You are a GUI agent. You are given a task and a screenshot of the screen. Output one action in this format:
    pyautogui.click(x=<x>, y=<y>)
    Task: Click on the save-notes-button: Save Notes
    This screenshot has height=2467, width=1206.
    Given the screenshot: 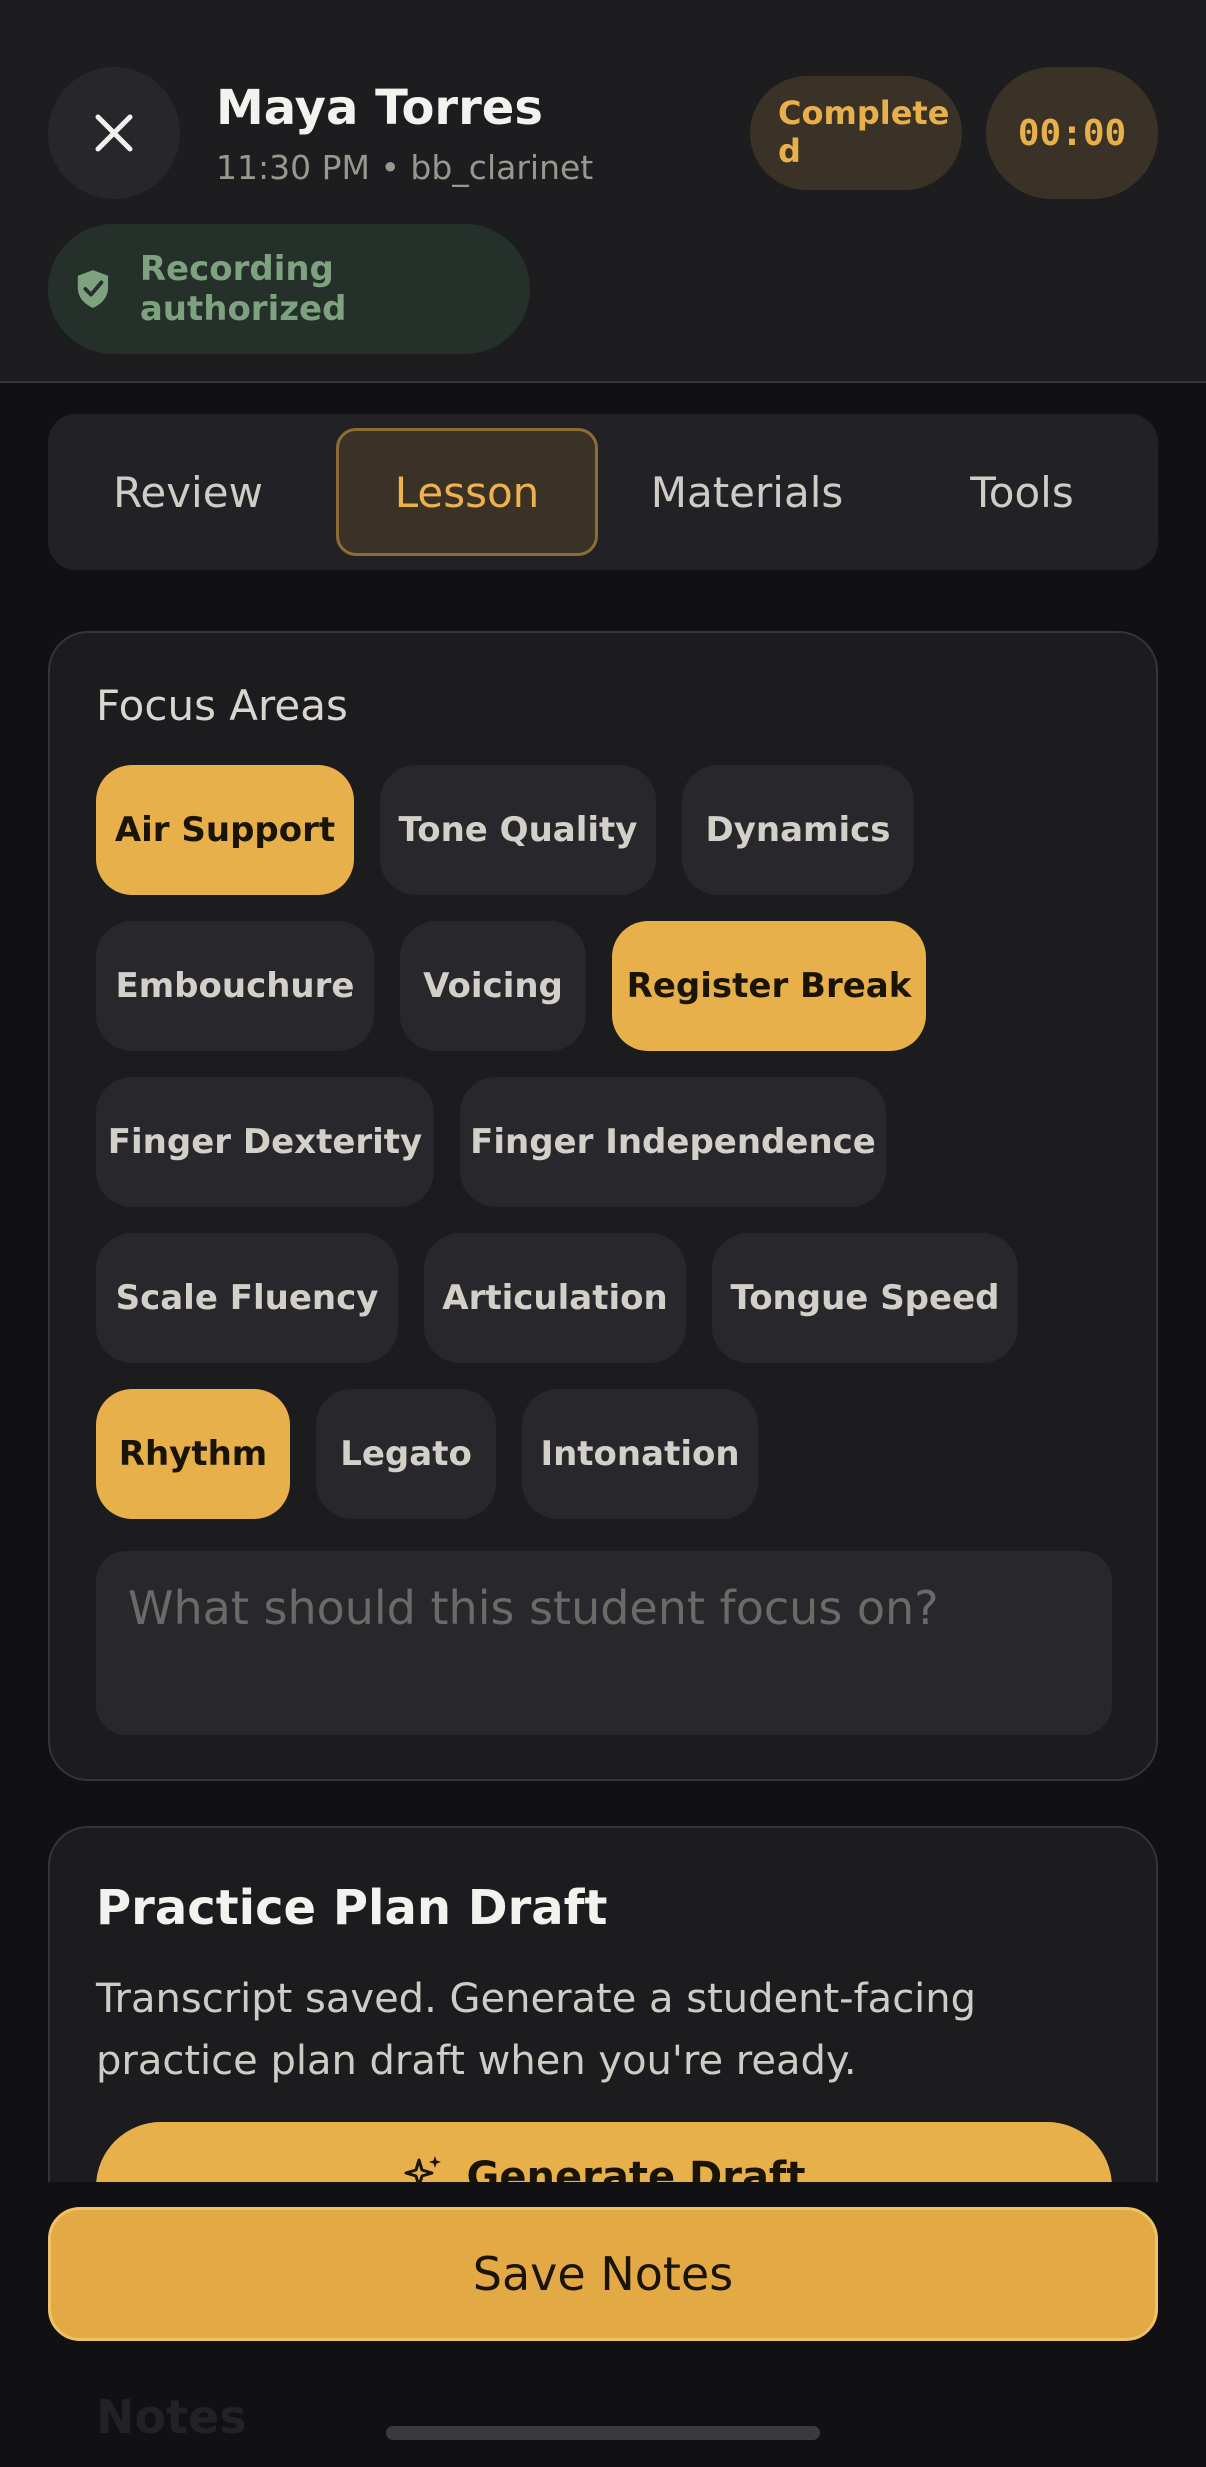 What is the action you would take?
    pyautogui.click(x=603, y=2274)
    